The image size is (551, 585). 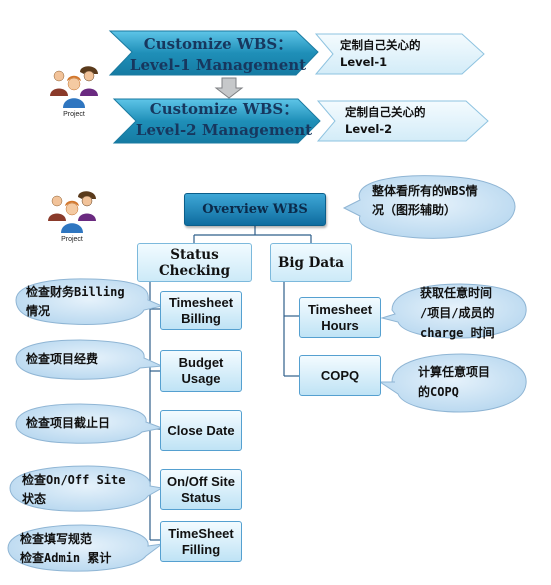 I want to click on project-label-top: Project, so click(x=74, y=114).